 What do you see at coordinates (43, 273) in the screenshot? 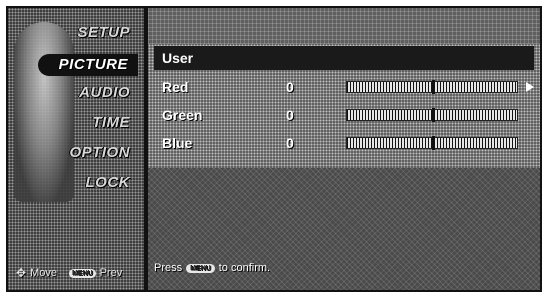
I see `move-label: Move` at bounding box center [43, 273].